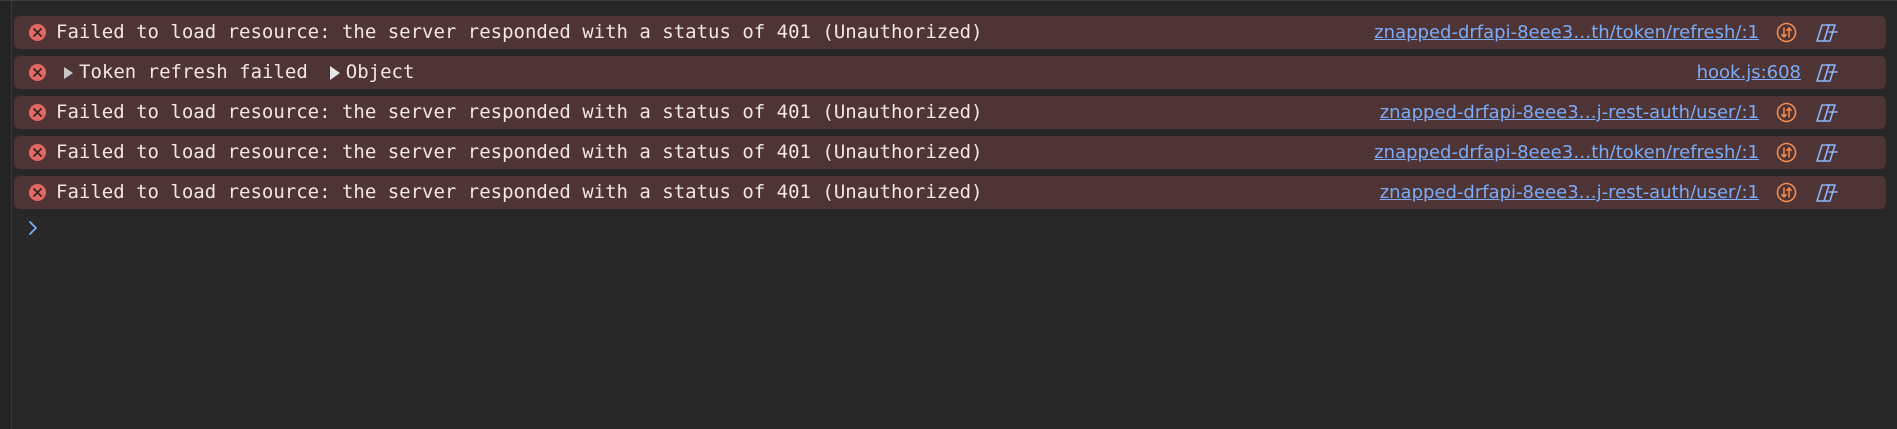 The height and width of the screenshot is (429, 1897). What do you see at coordinates (950, 72) in the screenshot?
I see `console-message-row: Token refresh failed Object hook.js:608` at bounding box center [950, 72].